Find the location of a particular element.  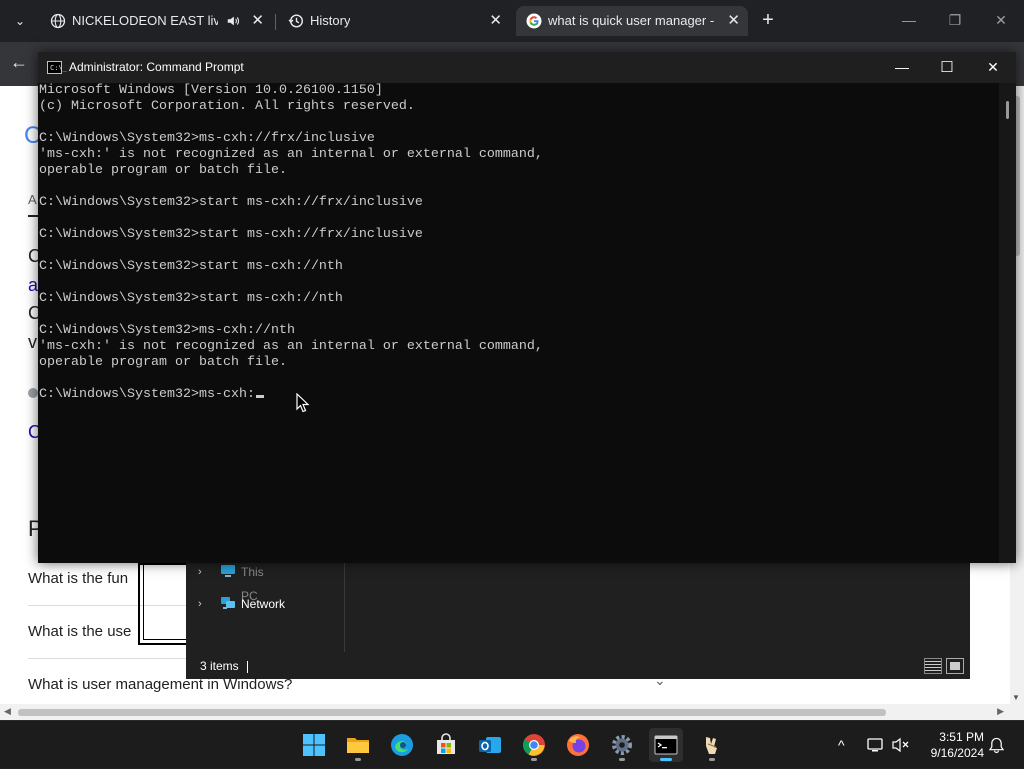

page-text-fragment: v is located at coordinates (32, 342).